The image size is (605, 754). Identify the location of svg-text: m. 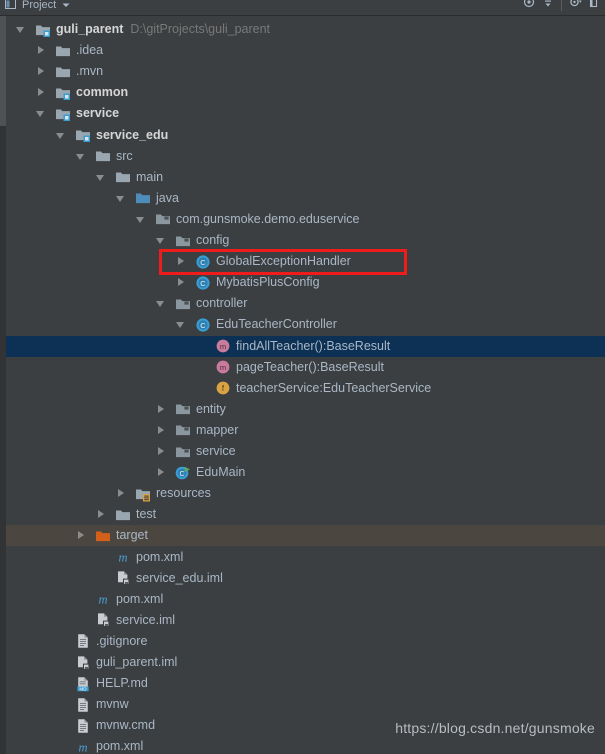
(82, 747).